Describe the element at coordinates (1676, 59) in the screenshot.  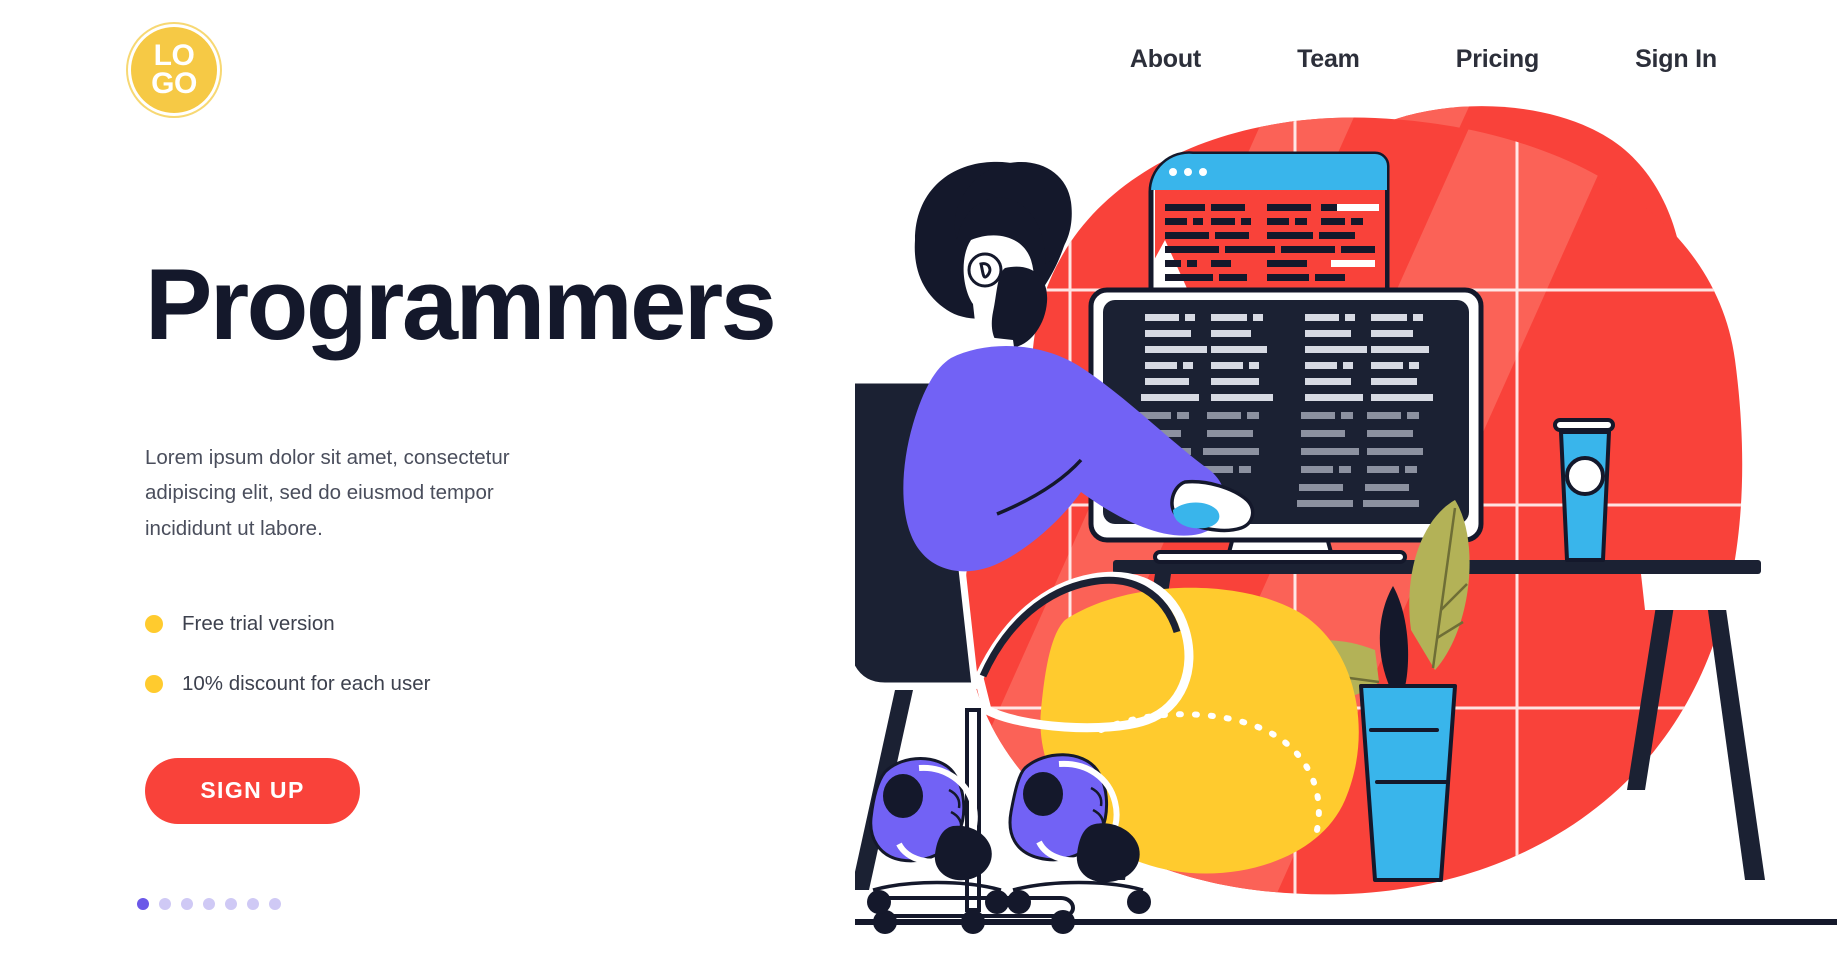
I see `nav-link-sign-in: Sign In` at that location.